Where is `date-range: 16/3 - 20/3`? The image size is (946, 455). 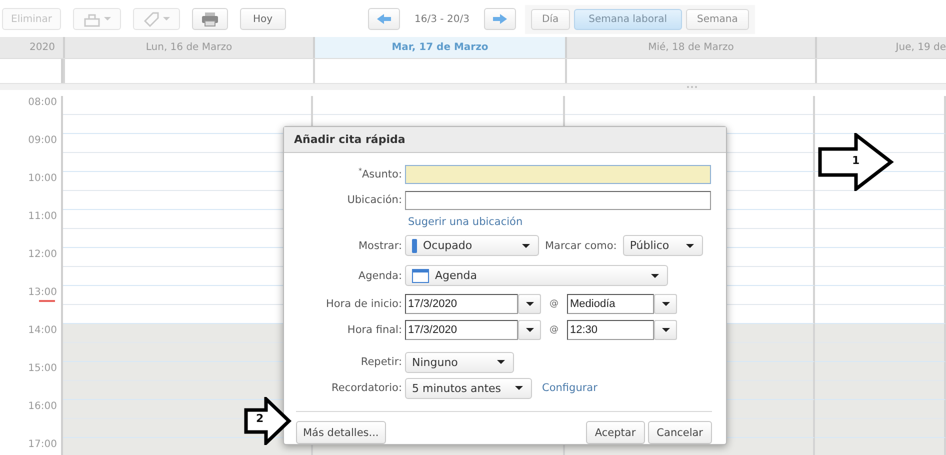
date-range: 16/3 - 20/3 is located at coordinates (442, 19).